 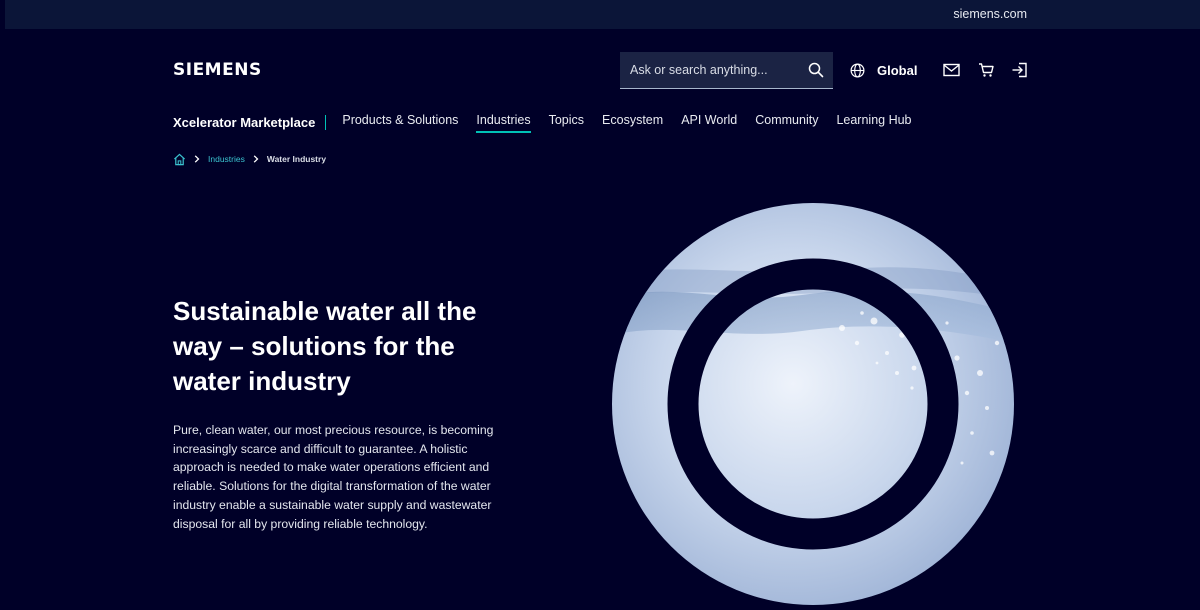 I want to click on nav-brand-xcelerator: Xcelerator Marketplace, so click(x=250, y=122).